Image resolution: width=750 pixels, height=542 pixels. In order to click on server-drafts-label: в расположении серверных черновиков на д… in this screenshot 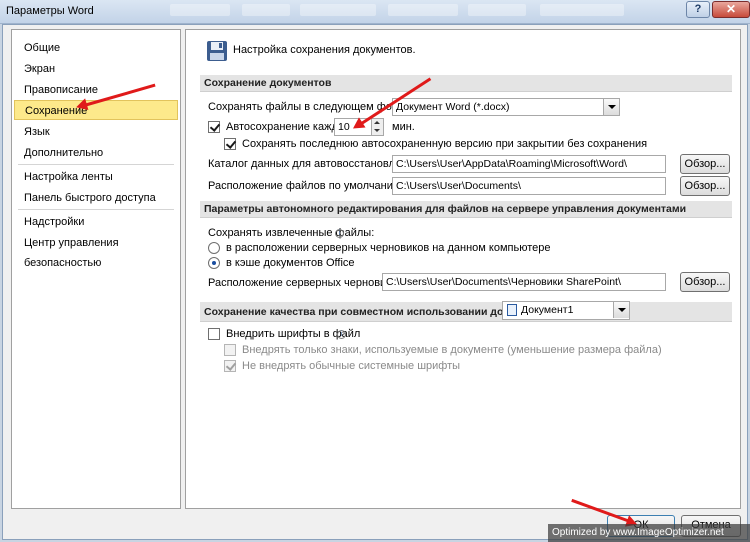, I will do `click(388, 248)`.